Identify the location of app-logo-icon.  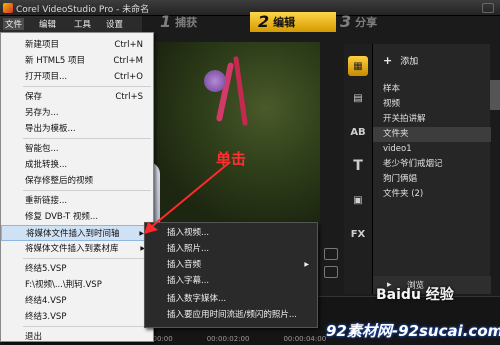
(8, 8).